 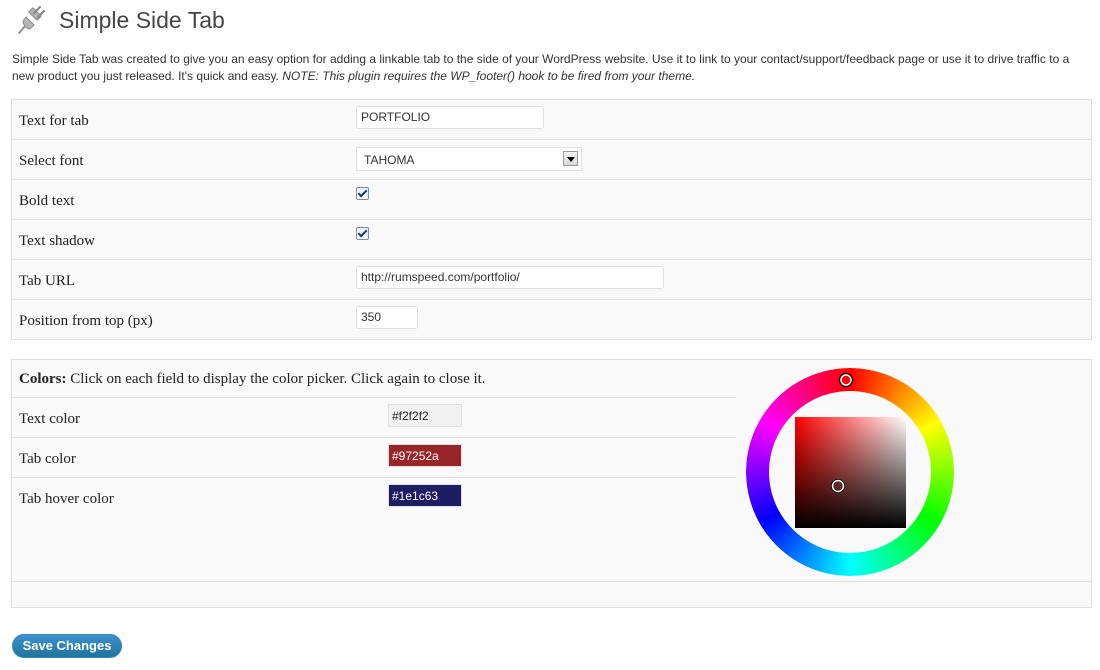 I want to click on plugin-plug-icon, so click(x=31, y=20).